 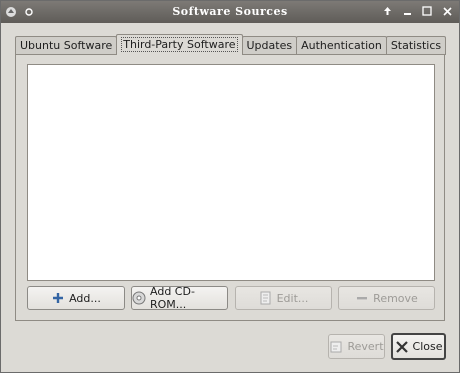 I want to click on close-button: Close, so click(x=418, y=346).